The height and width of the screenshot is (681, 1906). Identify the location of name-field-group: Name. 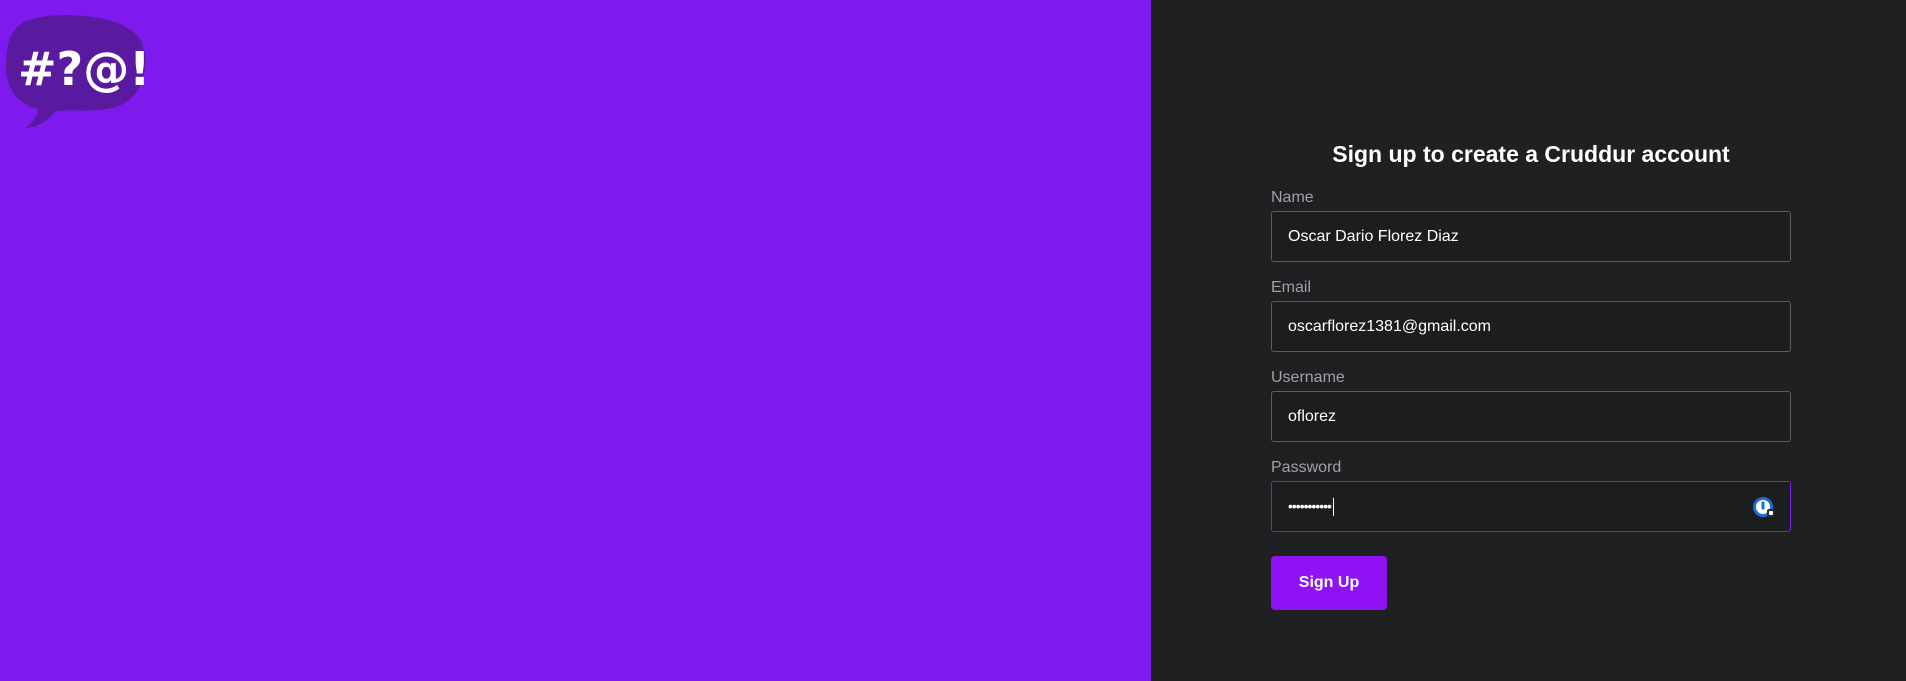
(1531, 225).